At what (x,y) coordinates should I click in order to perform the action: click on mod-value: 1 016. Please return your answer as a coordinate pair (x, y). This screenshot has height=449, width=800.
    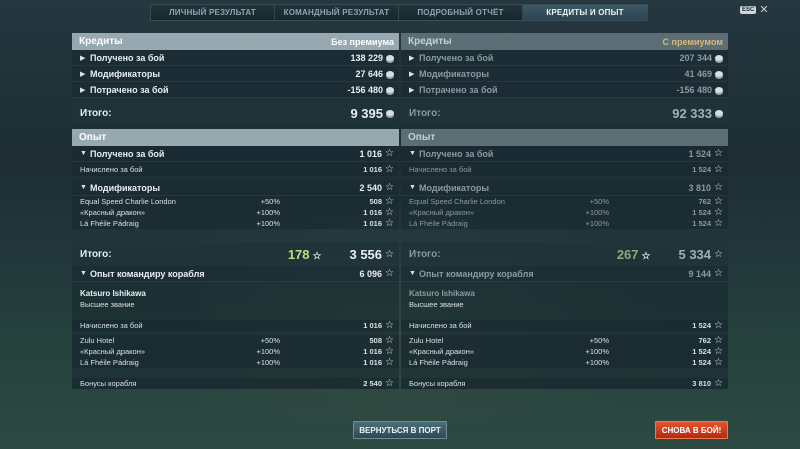
    Looking at the image, I should click on (373, 362).